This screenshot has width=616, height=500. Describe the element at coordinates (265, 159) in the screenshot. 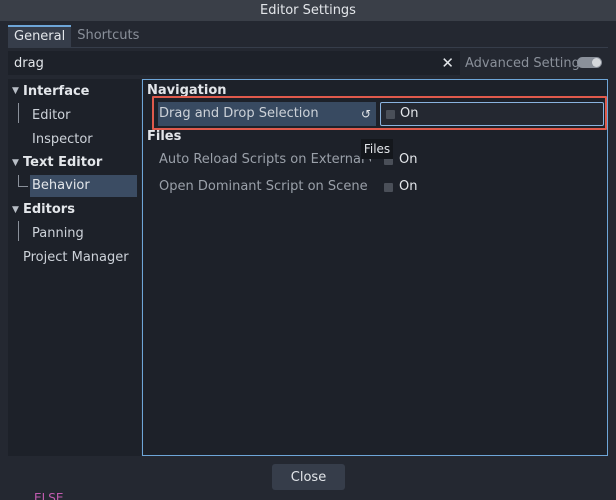

I see `property-label: Auto Reload Scripts on External Chan` at that location.